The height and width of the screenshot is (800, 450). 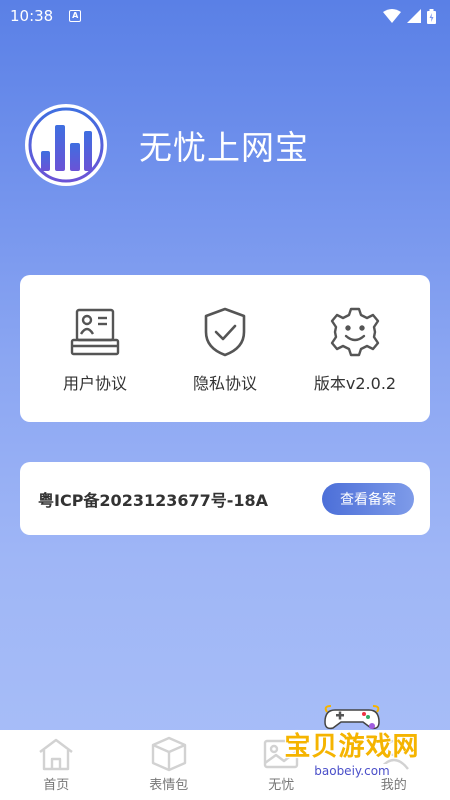 I want to click on privacy-policy-label: 隐私协议, so click(x=224, y=383).